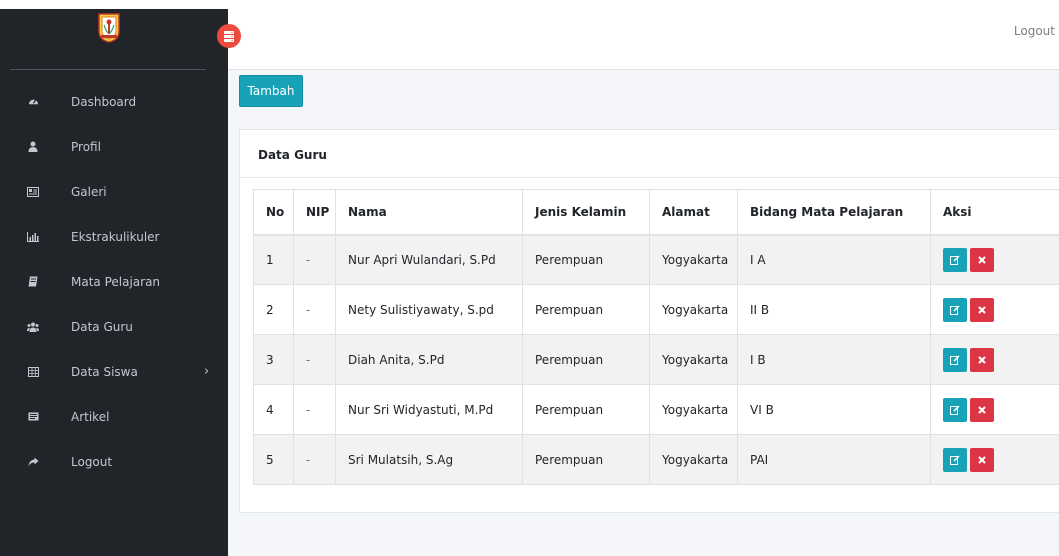 This screenshot has height=556, width=1059. What do you see at coordinates (834, 259) in the screenshot?
I see `cell-bidang: I A` at bounding box center [834, 259].